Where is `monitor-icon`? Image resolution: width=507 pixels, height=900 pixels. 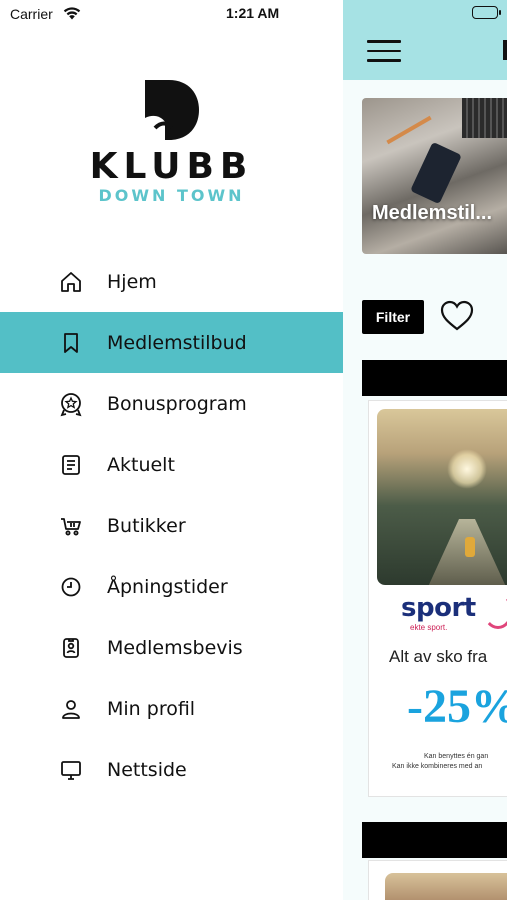
monitor-icon is located at coordinates (71, 770).